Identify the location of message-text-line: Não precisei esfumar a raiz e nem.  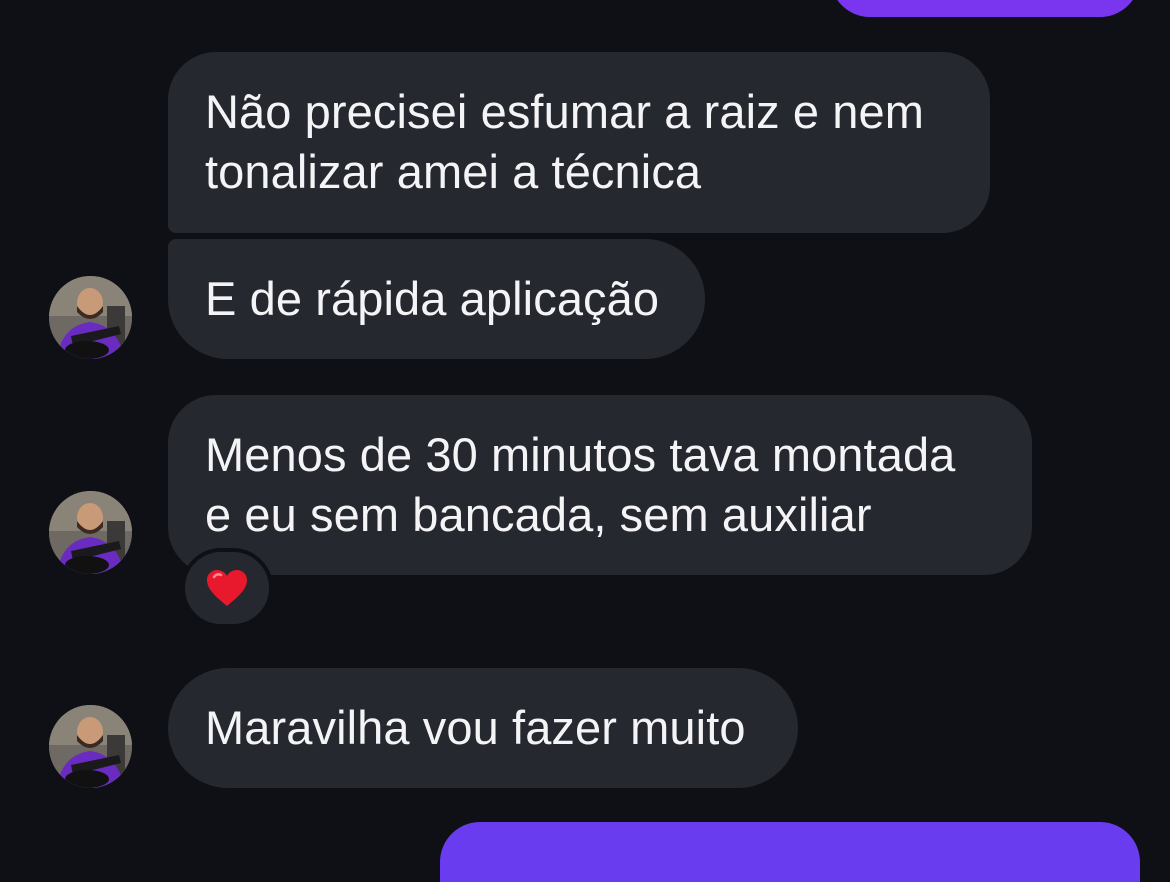
(565, 111).